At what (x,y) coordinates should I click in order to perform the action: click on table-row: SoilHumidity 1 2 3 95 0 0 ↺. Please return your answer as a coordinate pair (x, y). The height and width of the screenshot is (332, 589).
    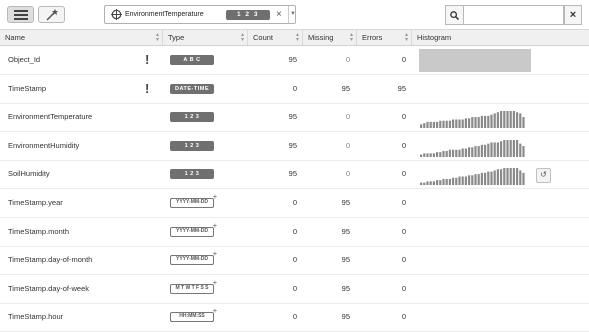
    Looking at the image, I should click on (294, 175).